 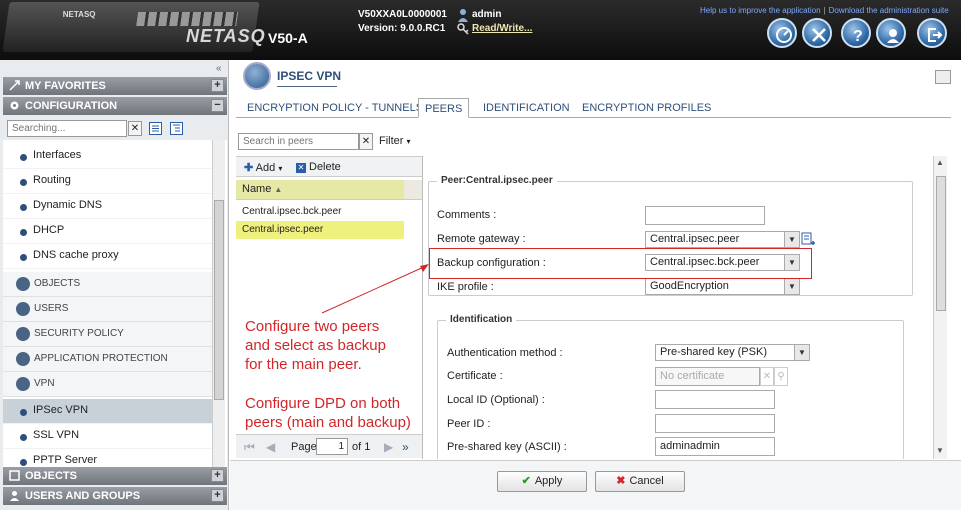 I want to click on favorites-expand-button: +, so click(x=217, y=85).